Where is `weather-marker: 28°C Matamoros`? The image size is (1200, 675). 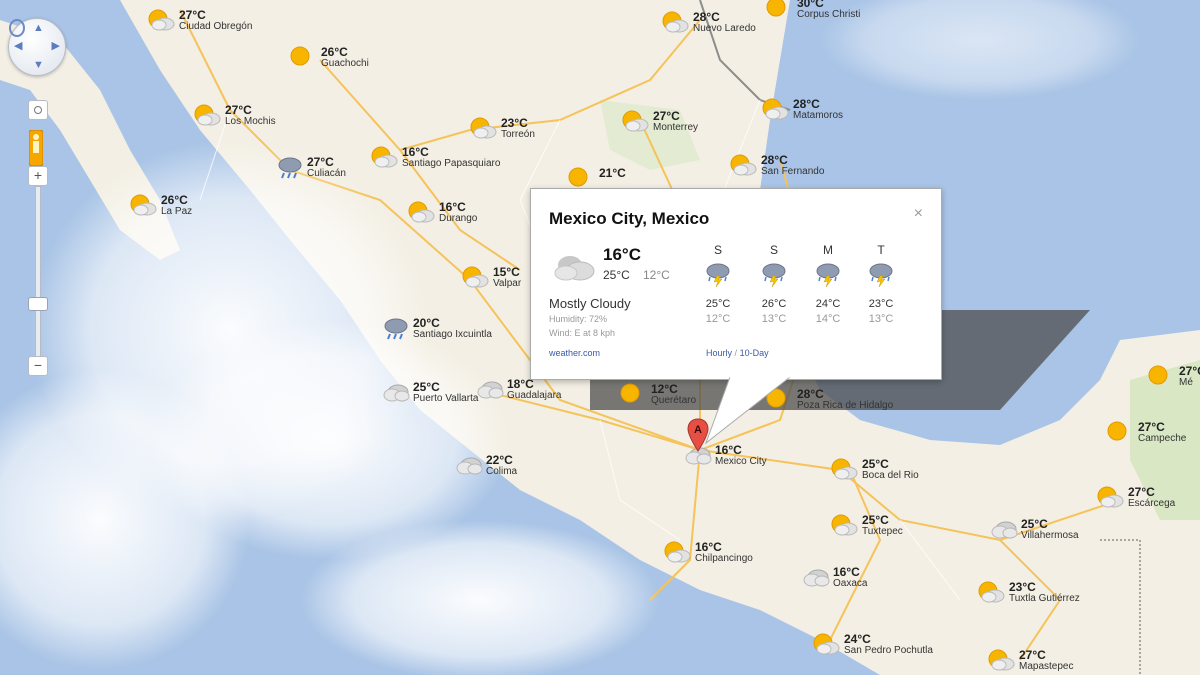 weather-marker: 28°C Matamoros is located at coordinates (802, 109).